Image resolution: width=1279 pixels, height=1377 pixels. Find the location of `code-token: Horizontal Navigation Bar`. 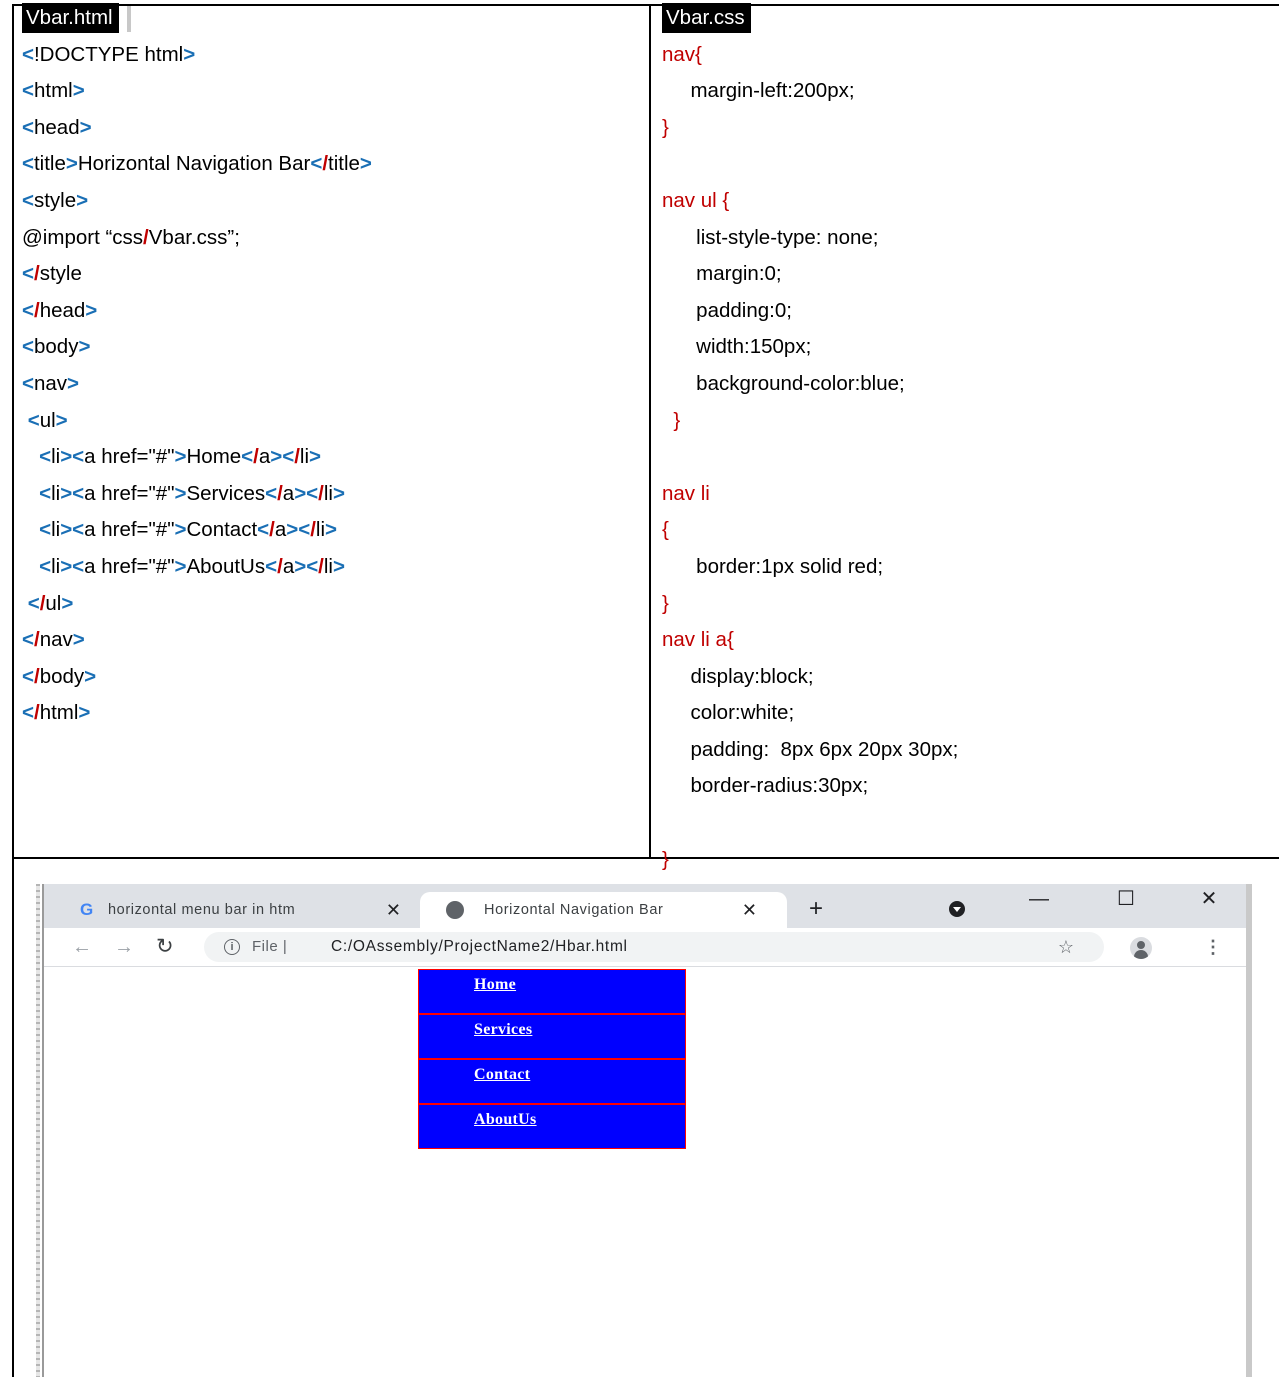

code-token: Horizontal Navigation Bar is located at coordinates (194, 164).